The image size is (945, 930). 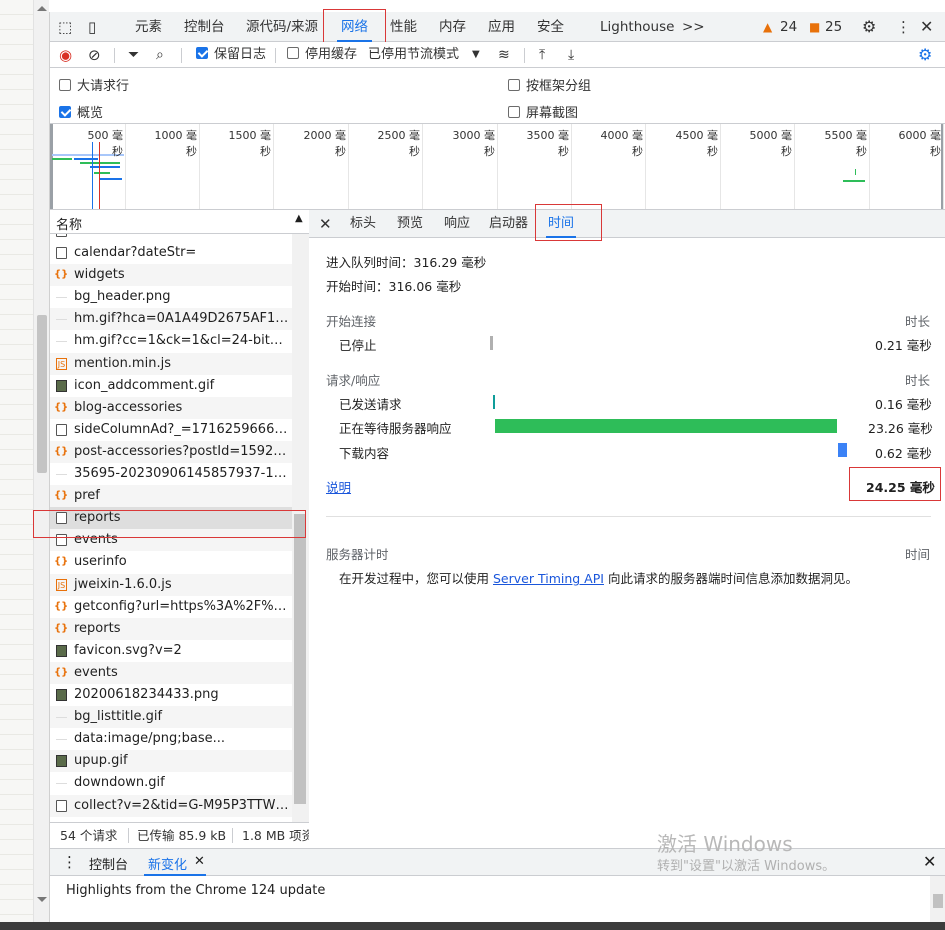 I want to click on issues-count: 25, so click(x=833, y=27).